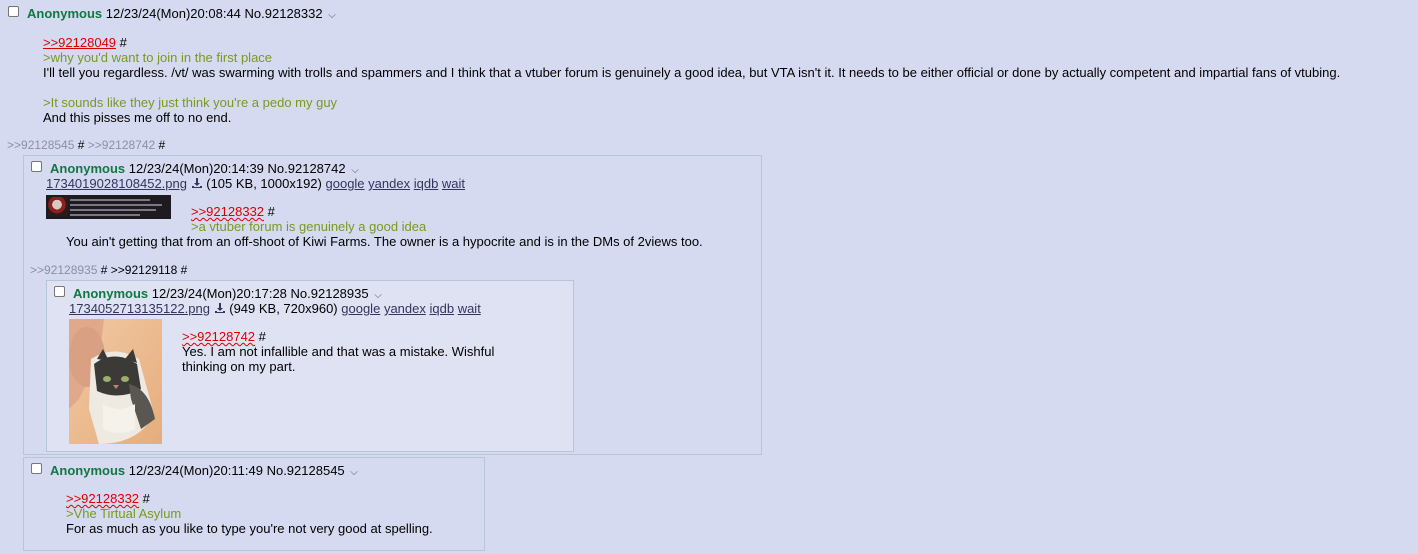 Image resolution: width=1418 pixels, height=554 pixels. Describe the element at coordinates (284, 13) in the screenshot. I see `post-number: No.92128332` at that location.